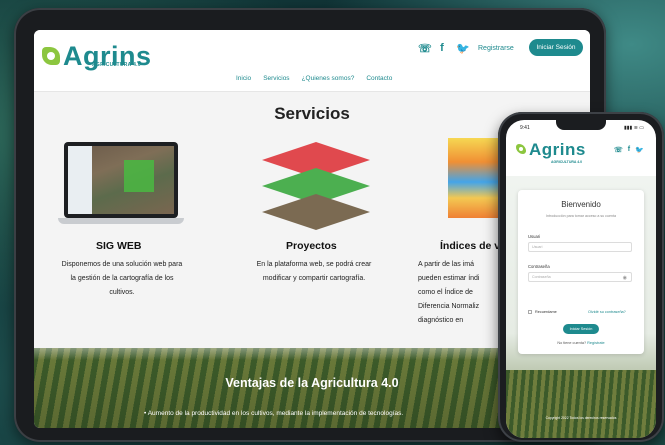 The width and height of the screenshot is (665, 445). I want to click on gis-map-image, so click(121, 180).